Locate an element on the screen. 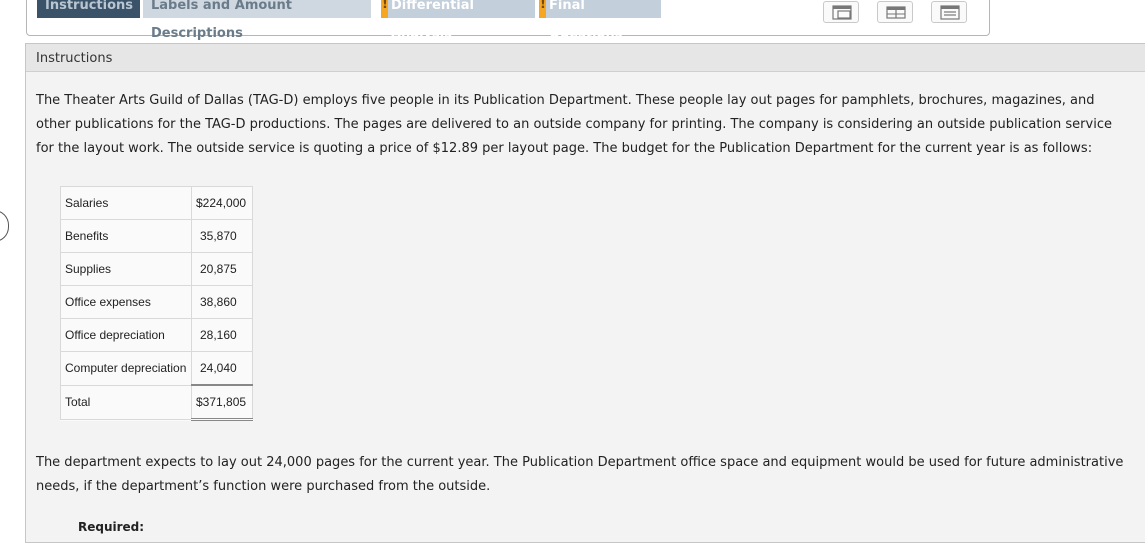  tab-instructions: Instructions is located at coordinates (88, 9).